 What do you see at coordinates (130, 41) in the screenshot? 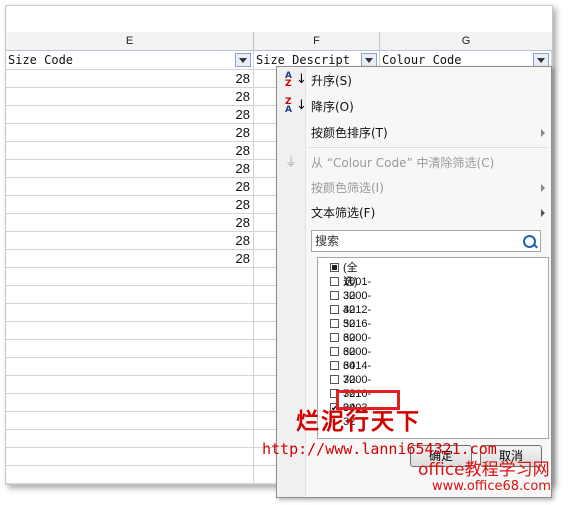
I see `column-header-e: E` at bounding box center [130, 41].